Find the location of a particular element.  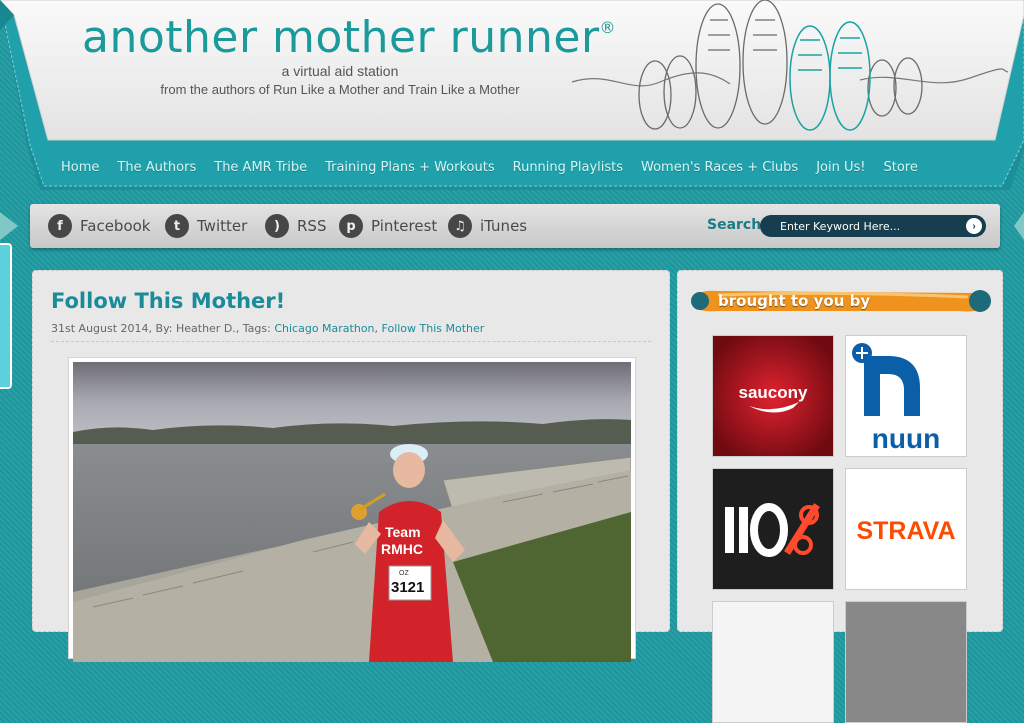

sponsor-110-percent is located at coordinates (773, 529).